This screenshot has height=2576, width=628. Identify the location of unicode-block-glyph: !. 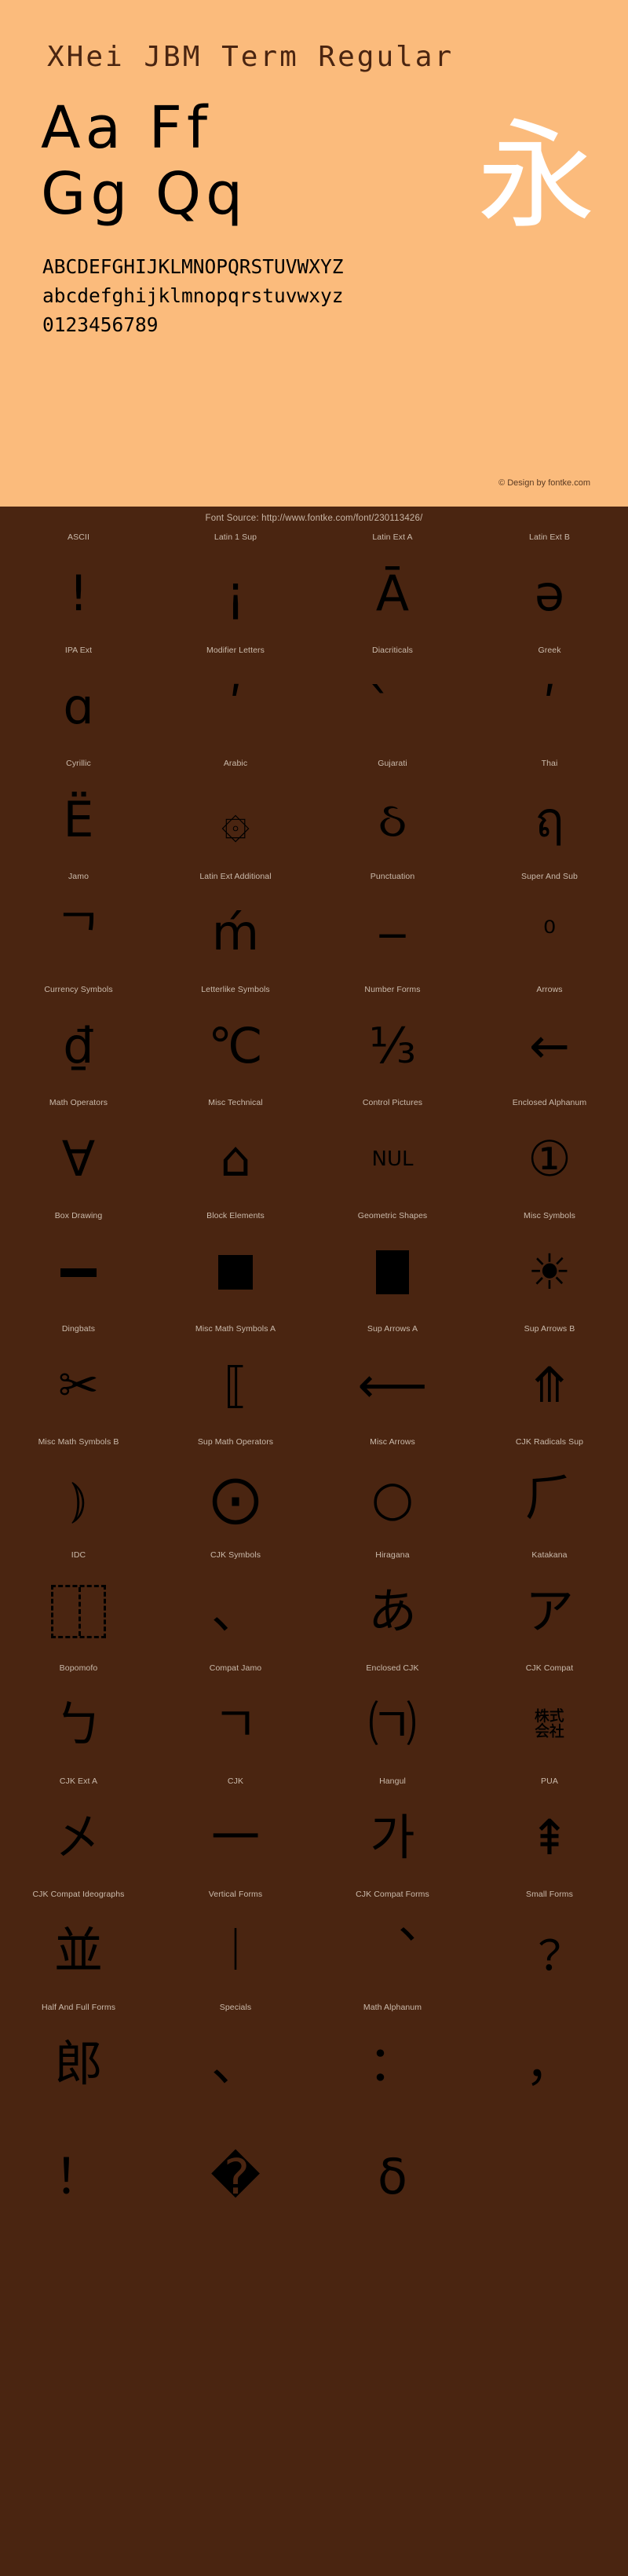
(78, 594).